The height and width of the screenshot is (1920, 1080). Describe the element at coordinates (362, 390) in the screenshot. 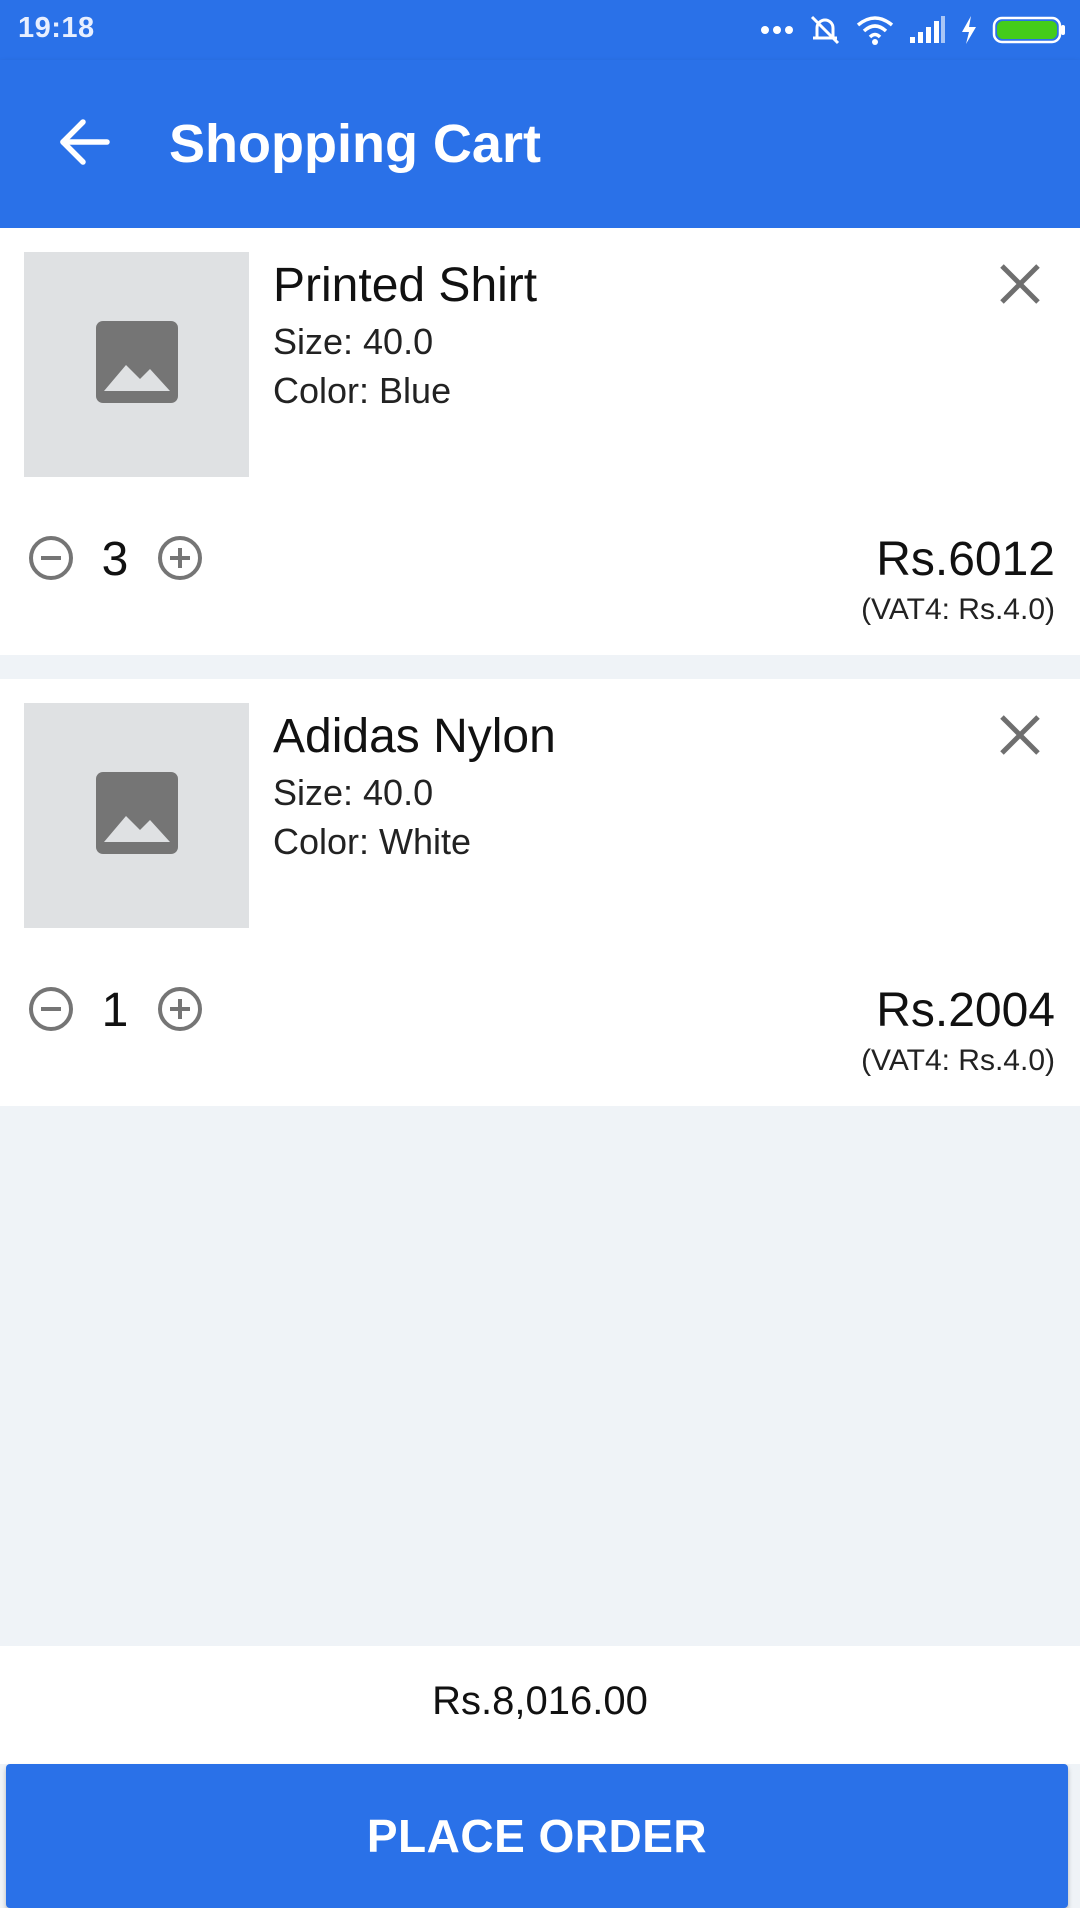

I see `item-color: Color: Blue` at that location.